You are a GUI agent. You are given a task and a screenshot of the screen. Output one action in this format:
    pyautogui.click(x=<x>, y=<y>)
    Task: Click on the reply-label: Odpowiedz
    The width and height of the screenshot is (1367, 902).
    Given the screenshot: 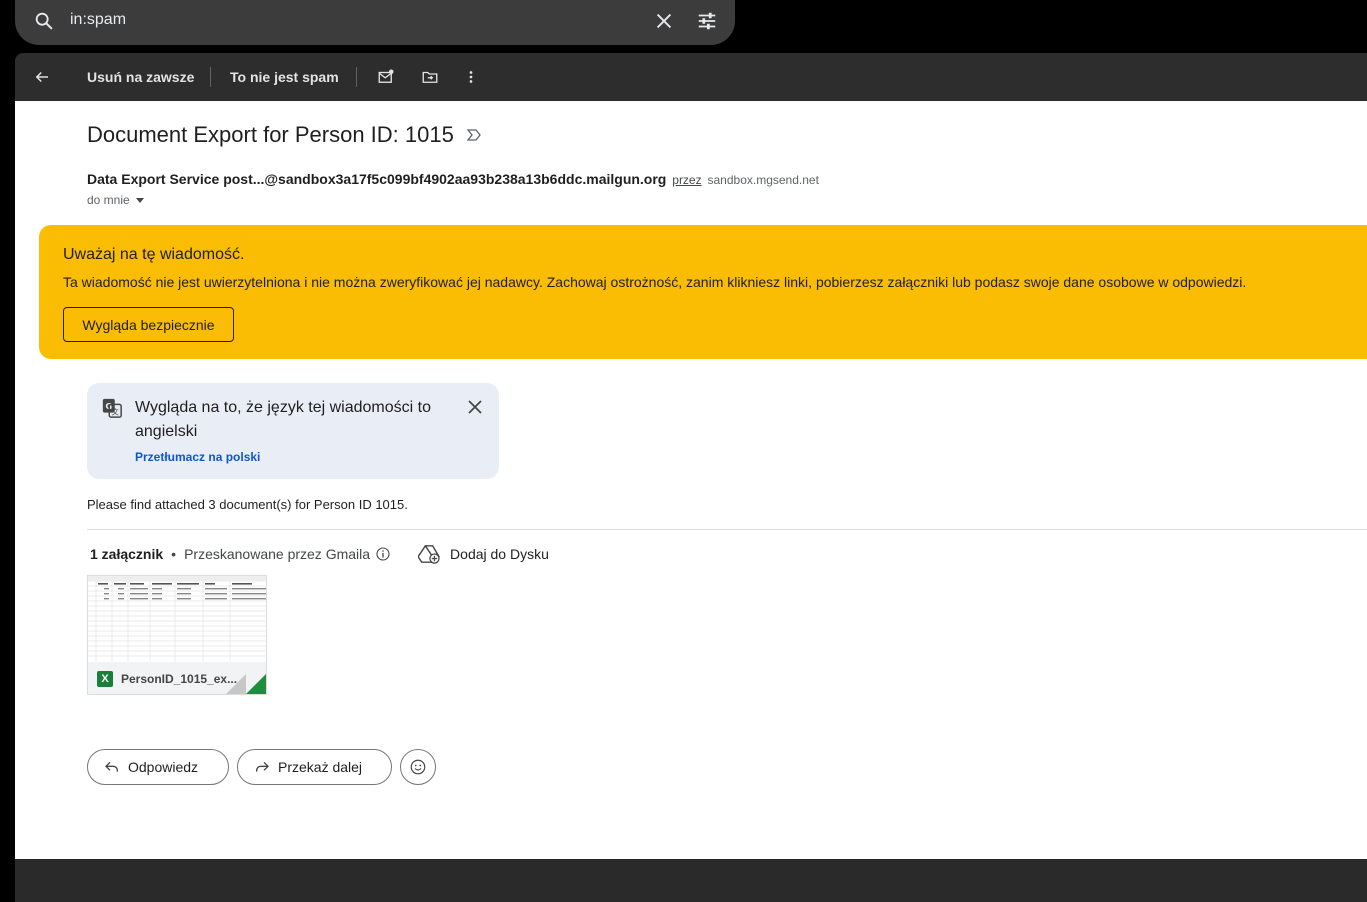 What is the action you would take?
    pyautogui.click(x=163, y=767)
    